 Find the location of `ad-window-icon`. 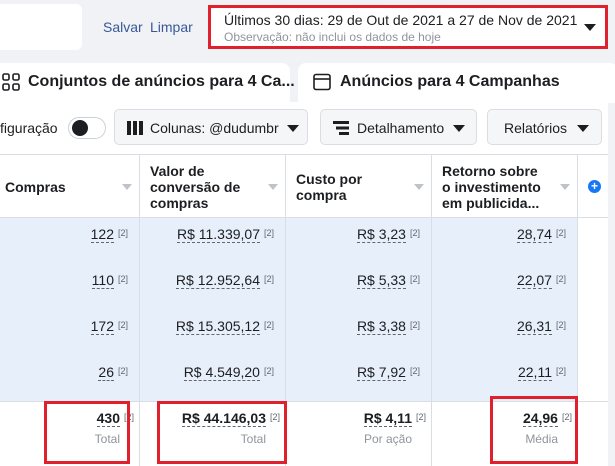

ad-window-icon is located at coordinates (322, 84).